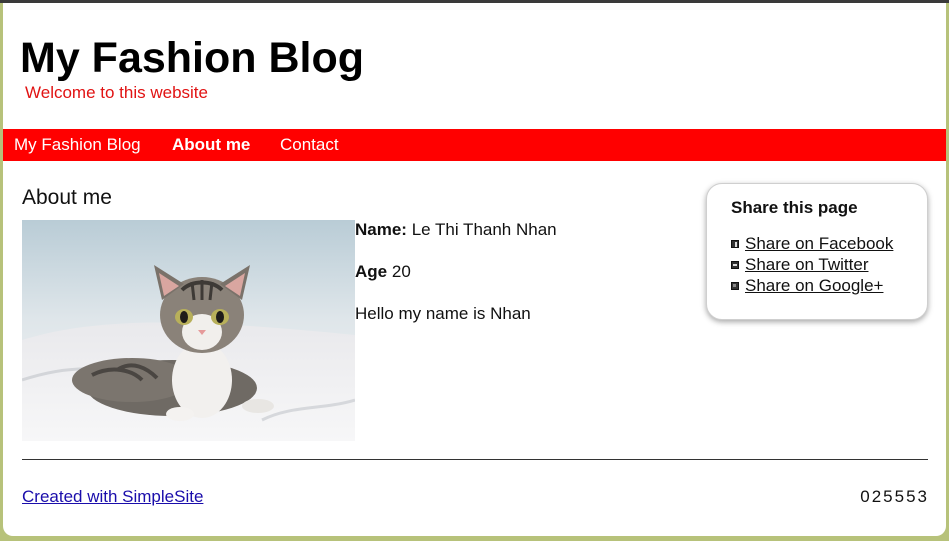  What do you see at coordinates (188, 330) in the screenshot?
I see `cat-photo` at bounding box center [188, 330].